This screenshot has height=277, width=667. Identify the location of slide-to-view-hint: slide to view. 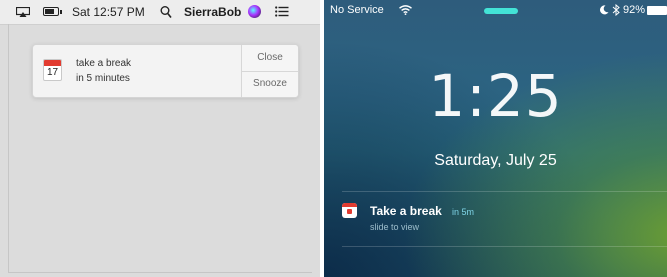
(394, 227).